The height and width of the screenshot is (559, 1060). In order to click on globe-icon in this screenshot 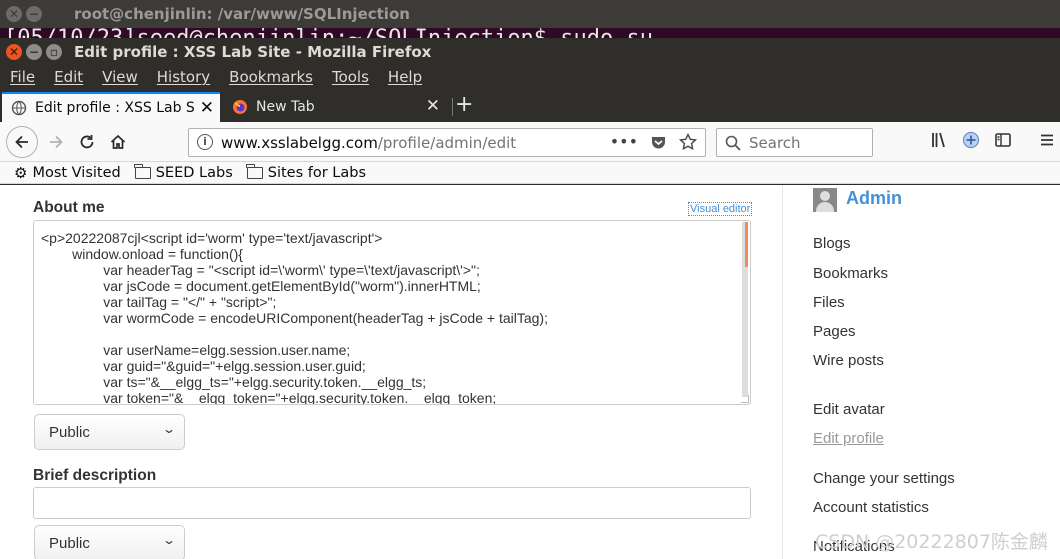, I will do `click(19, 108)`.